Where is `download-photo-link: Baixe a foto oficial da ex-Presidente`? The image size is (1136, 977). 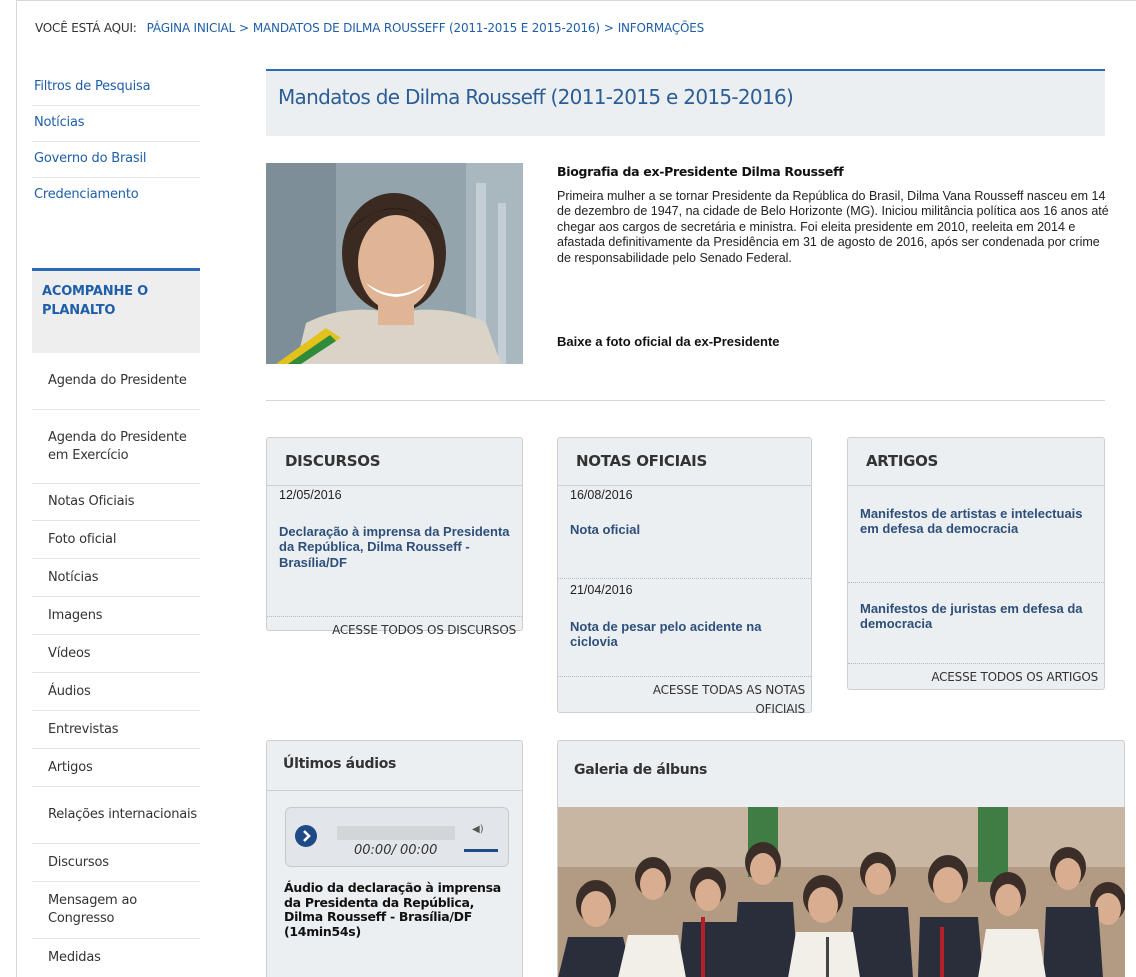
download-photo-link: Baixe a foto oficial da ex-Presidente is located at coordinates (668, 341).